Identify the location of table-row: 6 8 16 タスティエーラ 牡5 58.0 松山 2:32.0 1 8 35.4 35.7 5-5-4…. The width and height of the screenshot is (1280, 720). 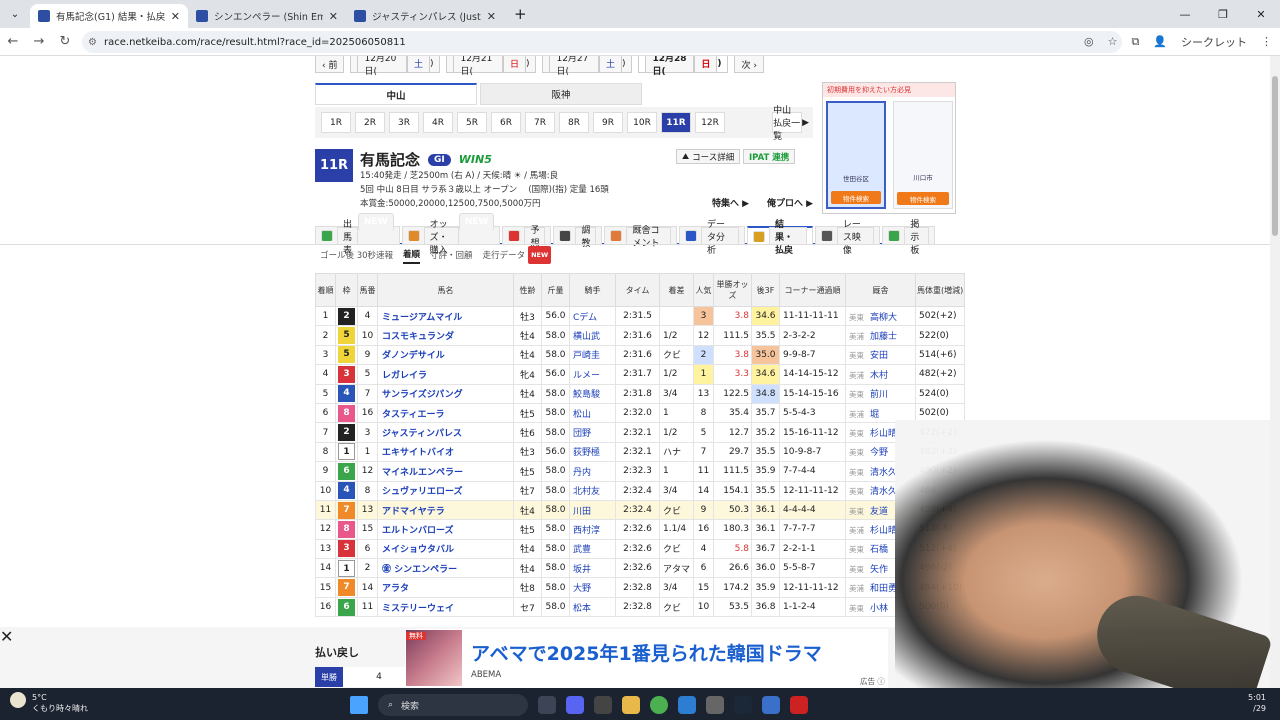
(640, 413).